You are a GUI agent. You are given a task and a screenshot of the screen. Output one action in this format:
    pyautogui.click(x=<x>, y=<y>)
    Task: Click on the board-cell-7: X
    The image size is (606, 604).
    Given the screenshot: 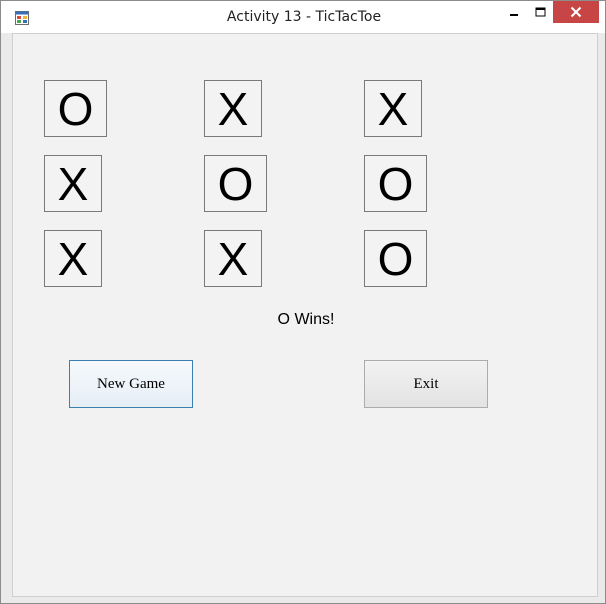 What is the action you would take?
    pyautogui.click(x=73, y=258)
    